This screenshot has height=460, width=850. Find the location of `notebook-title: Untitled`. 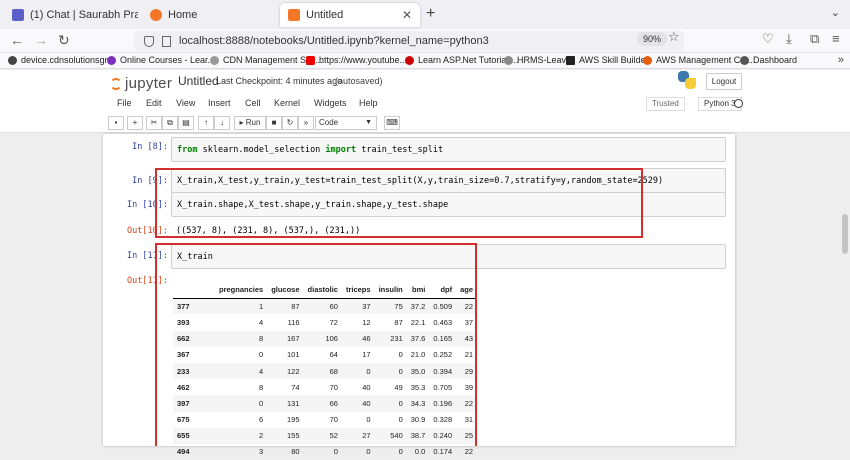

notebook-title: Untitled is located at coordinates (198, 81).